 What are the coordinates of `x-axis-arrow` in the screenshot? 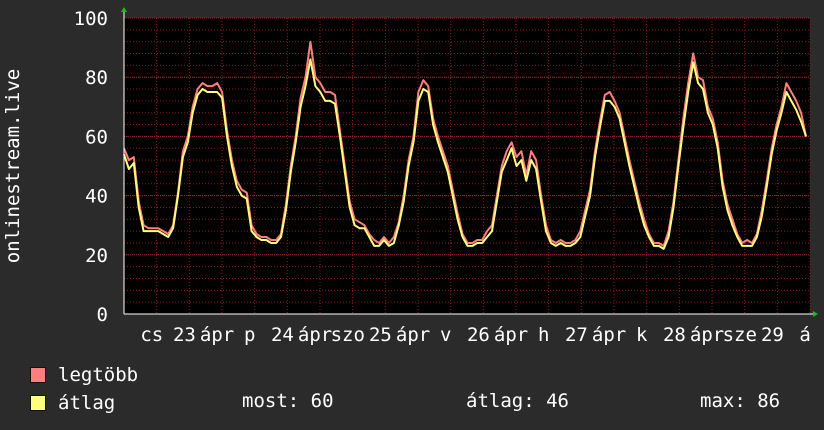 It's located at (815, 314).